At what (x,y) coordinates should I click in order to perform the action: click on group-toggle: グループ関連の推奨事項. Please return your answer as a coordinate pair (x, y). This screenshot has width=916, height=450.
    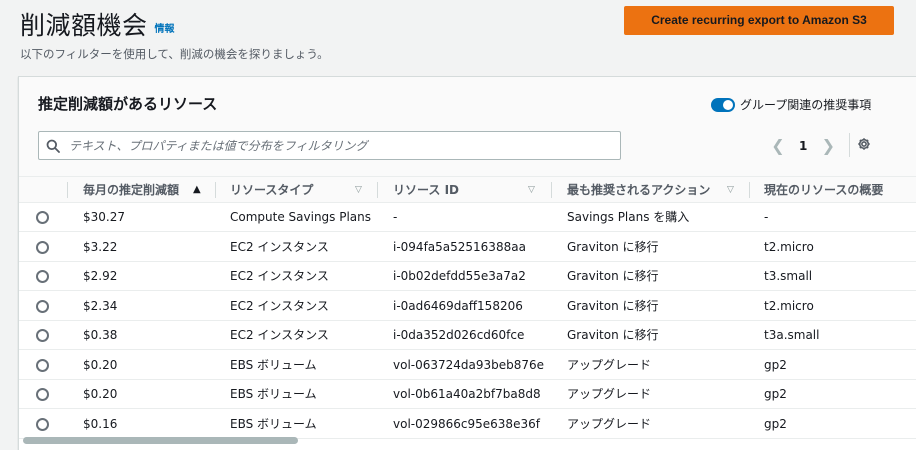
    Looking at the image, I should click on (791, 104).